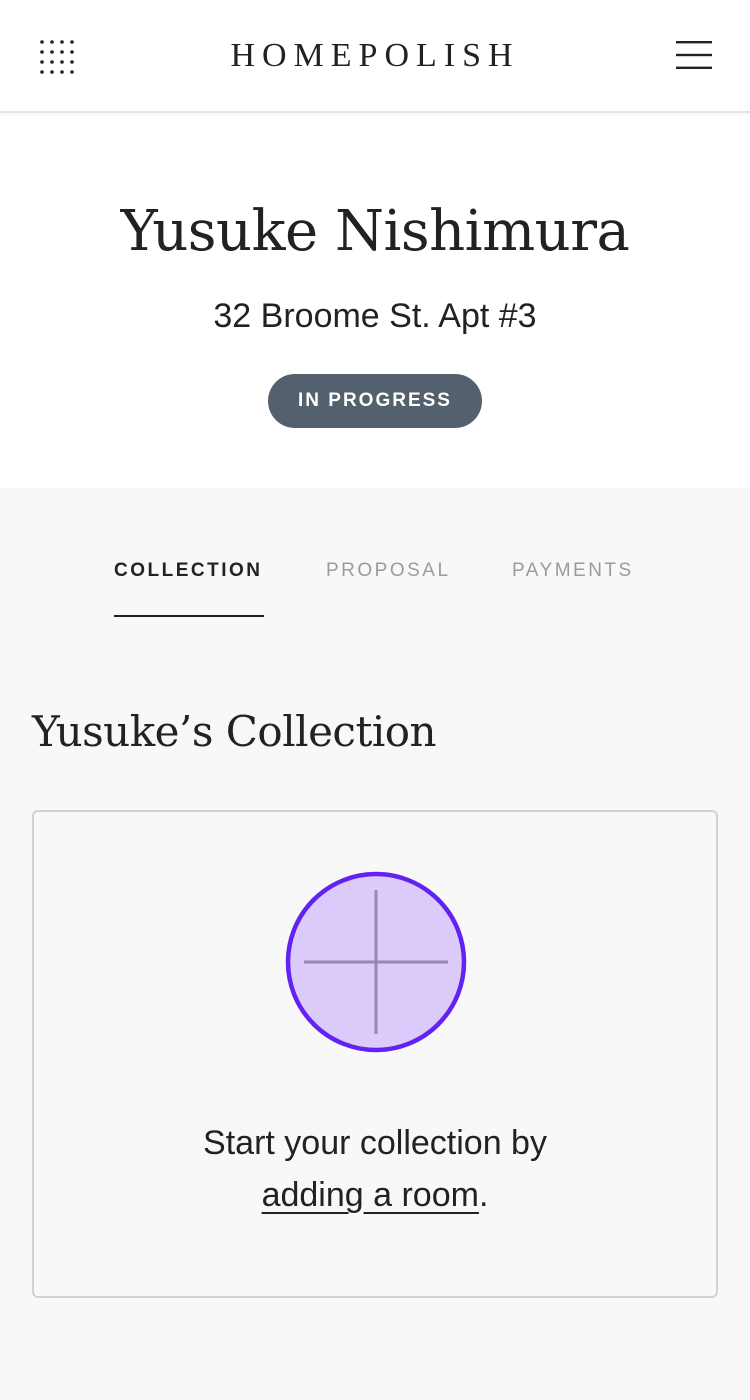 Image resolution: width=750 pixels, height=1400 pixels. What do you see at coordinates (189, 616) in the screenshot?
I see `active-tab-indicator` at bounding box center [189, 616].